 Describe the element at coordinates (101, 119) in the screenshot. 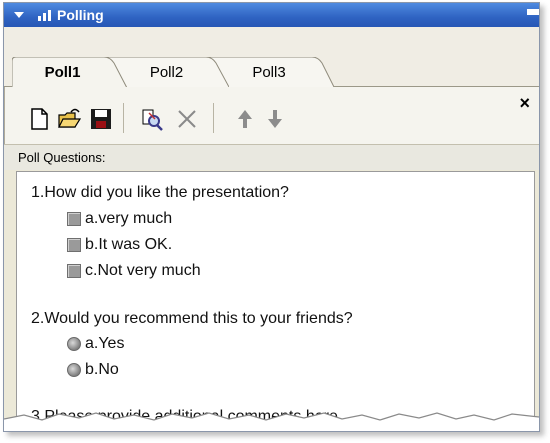

I see `save-icon` at that location.